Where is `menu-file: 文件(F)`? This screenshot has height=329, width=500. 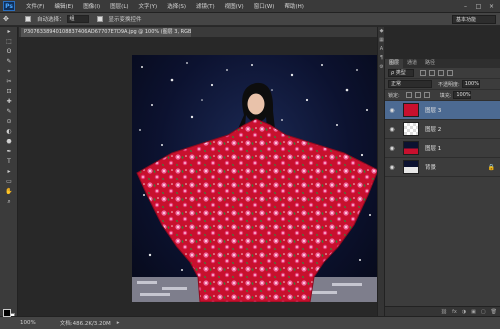
menu-file: 文件(F) is located at coordinates (35, 6).